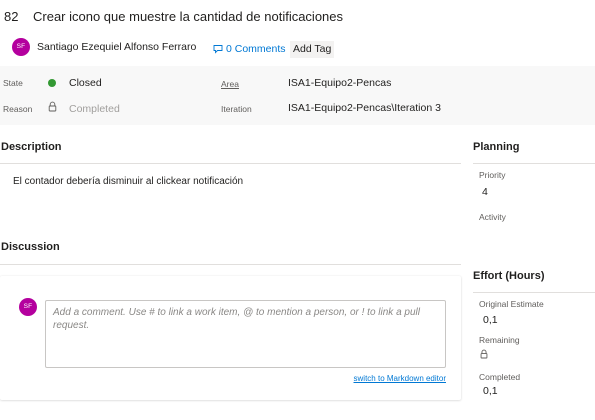 The height and width of the screenshot is (420, 595). I want to click on planning-heading: Planning, so click(496, 147).